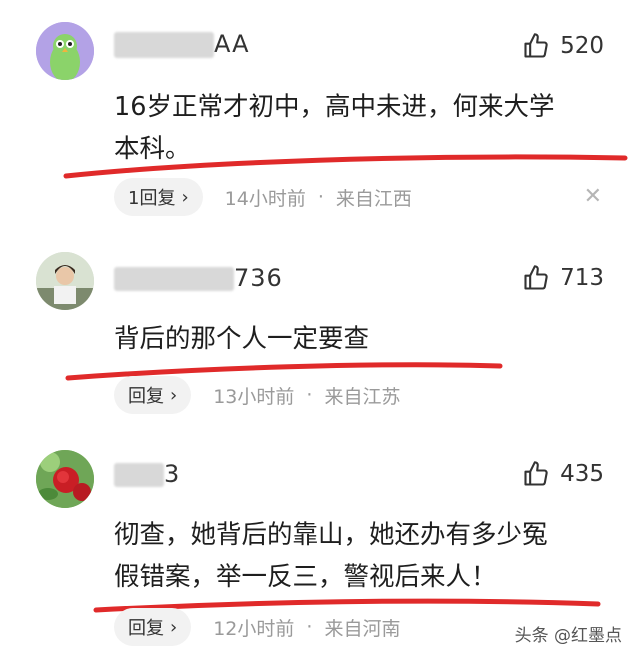 The width and height of the screenshot is (640, 660). Describe the element at coordinates (152, 198) in the screenshot. I see `reply-label: 1回复` at that location.